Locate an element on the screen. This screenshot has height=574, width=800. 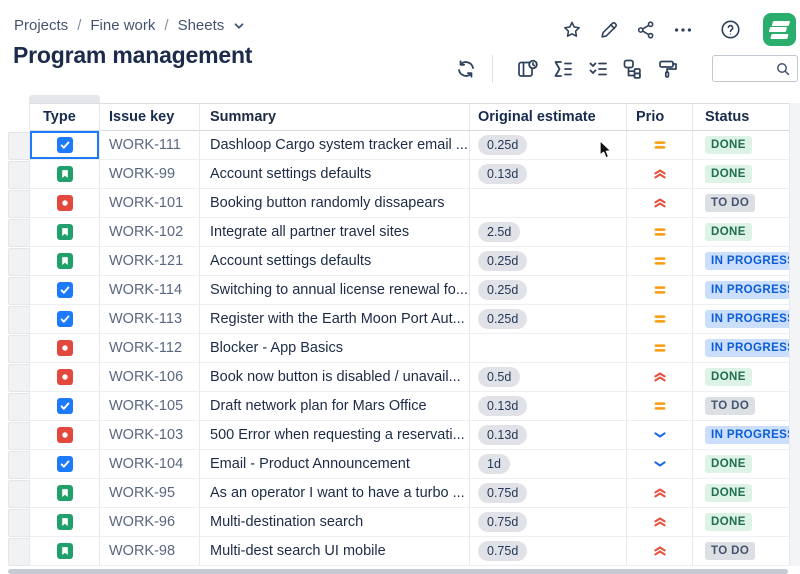
cell-issue-key: WORK-112 is located at coordinates (150, 348).